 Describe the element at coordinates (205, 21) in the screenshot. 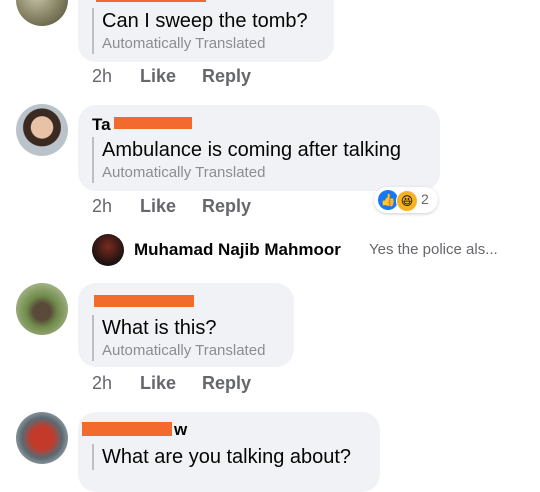

I see `comment-text: Can I sweep the tomb?` at that location.